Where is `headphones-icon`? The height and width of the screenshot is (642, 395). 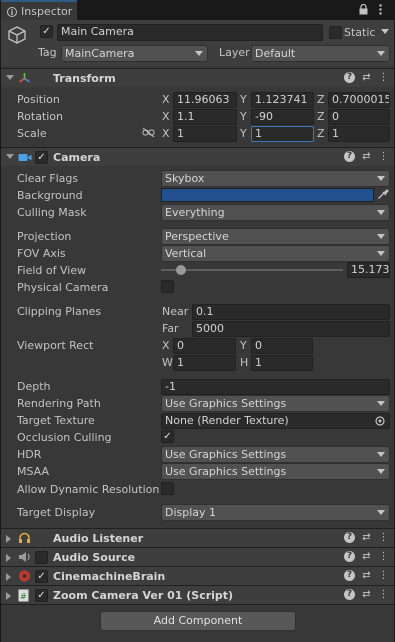 headphones-icon is located at coordinates (24, 539).